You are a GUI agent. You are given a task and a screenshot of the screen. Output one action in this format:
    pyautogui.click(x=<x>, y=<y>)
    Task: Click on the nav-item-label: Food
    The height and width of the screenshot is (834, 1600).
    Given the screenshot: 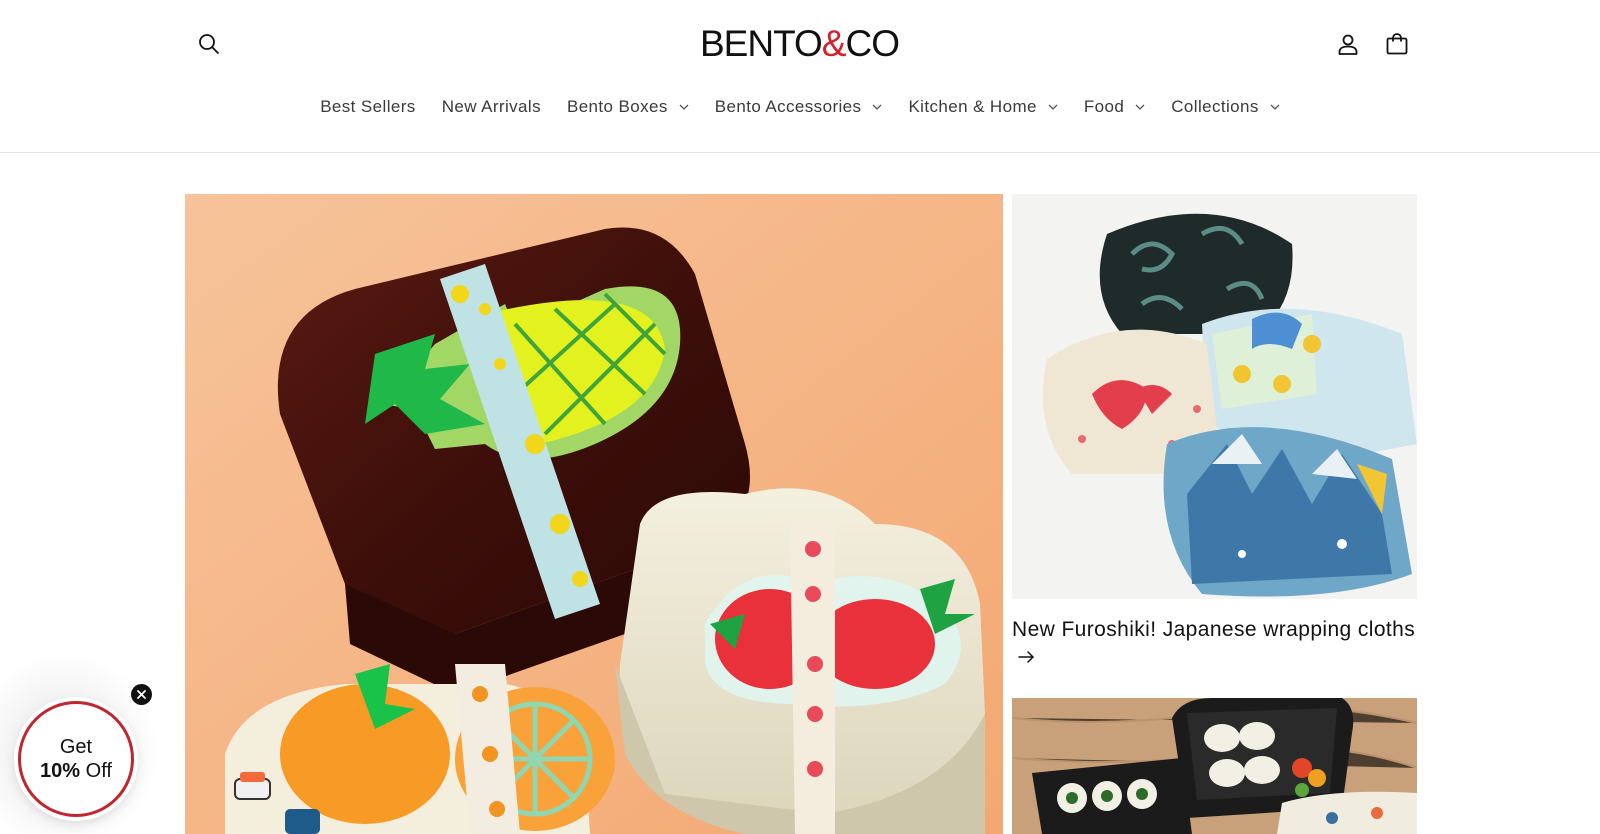 What is the action you would take?
    pyautogui.click(x=1104, y=106)
    